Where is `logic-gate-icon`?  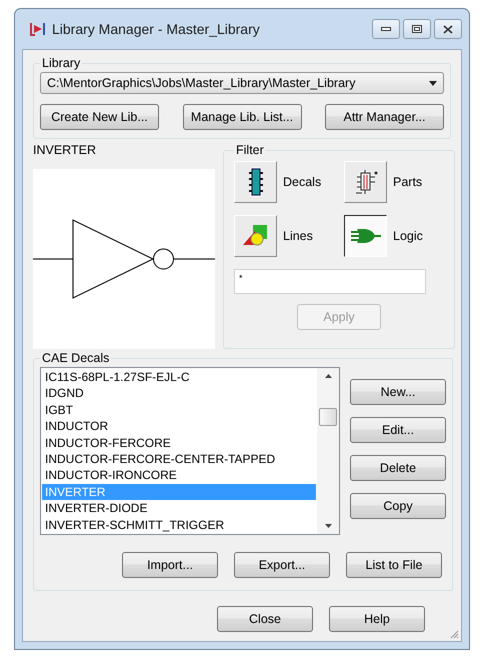 logic-gate-icon is located at coordinates (365, 236).